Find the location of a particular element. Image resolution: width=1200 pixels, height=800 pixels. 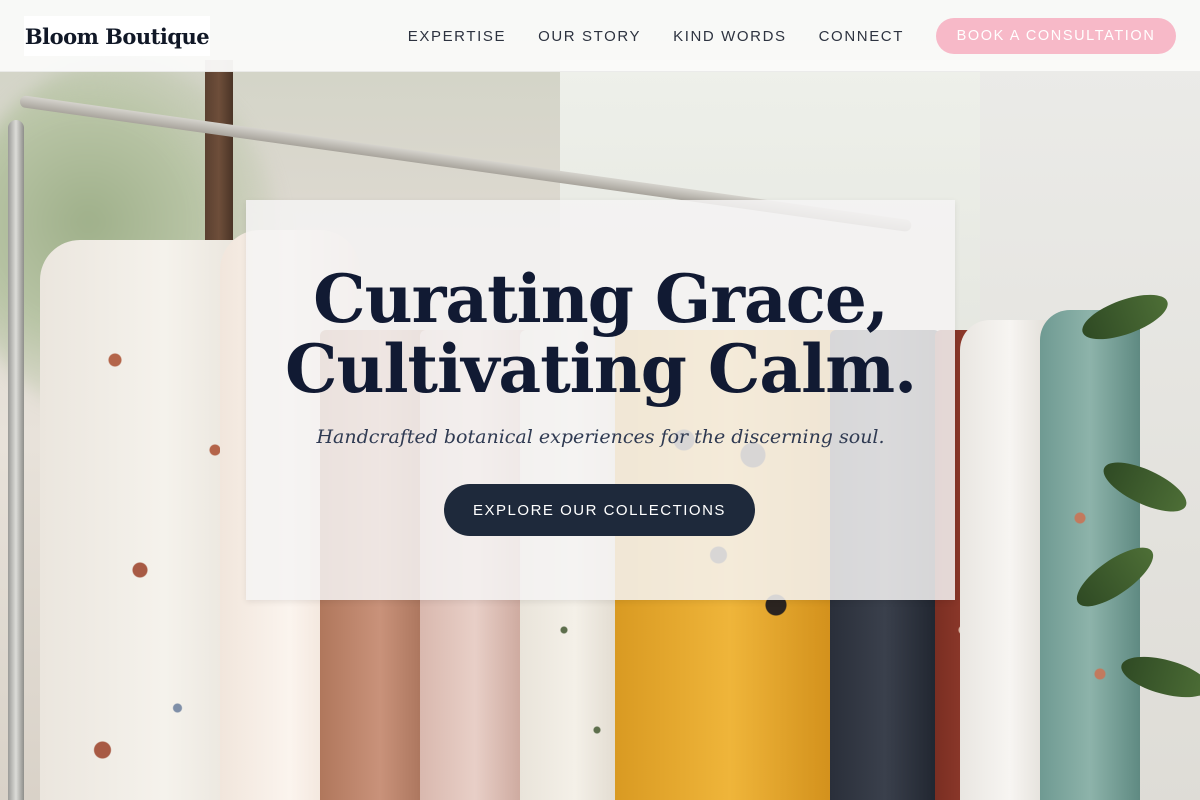

hero-headline: Curating Grace, Cultivating Calm. is located at coordinates (600, 334).